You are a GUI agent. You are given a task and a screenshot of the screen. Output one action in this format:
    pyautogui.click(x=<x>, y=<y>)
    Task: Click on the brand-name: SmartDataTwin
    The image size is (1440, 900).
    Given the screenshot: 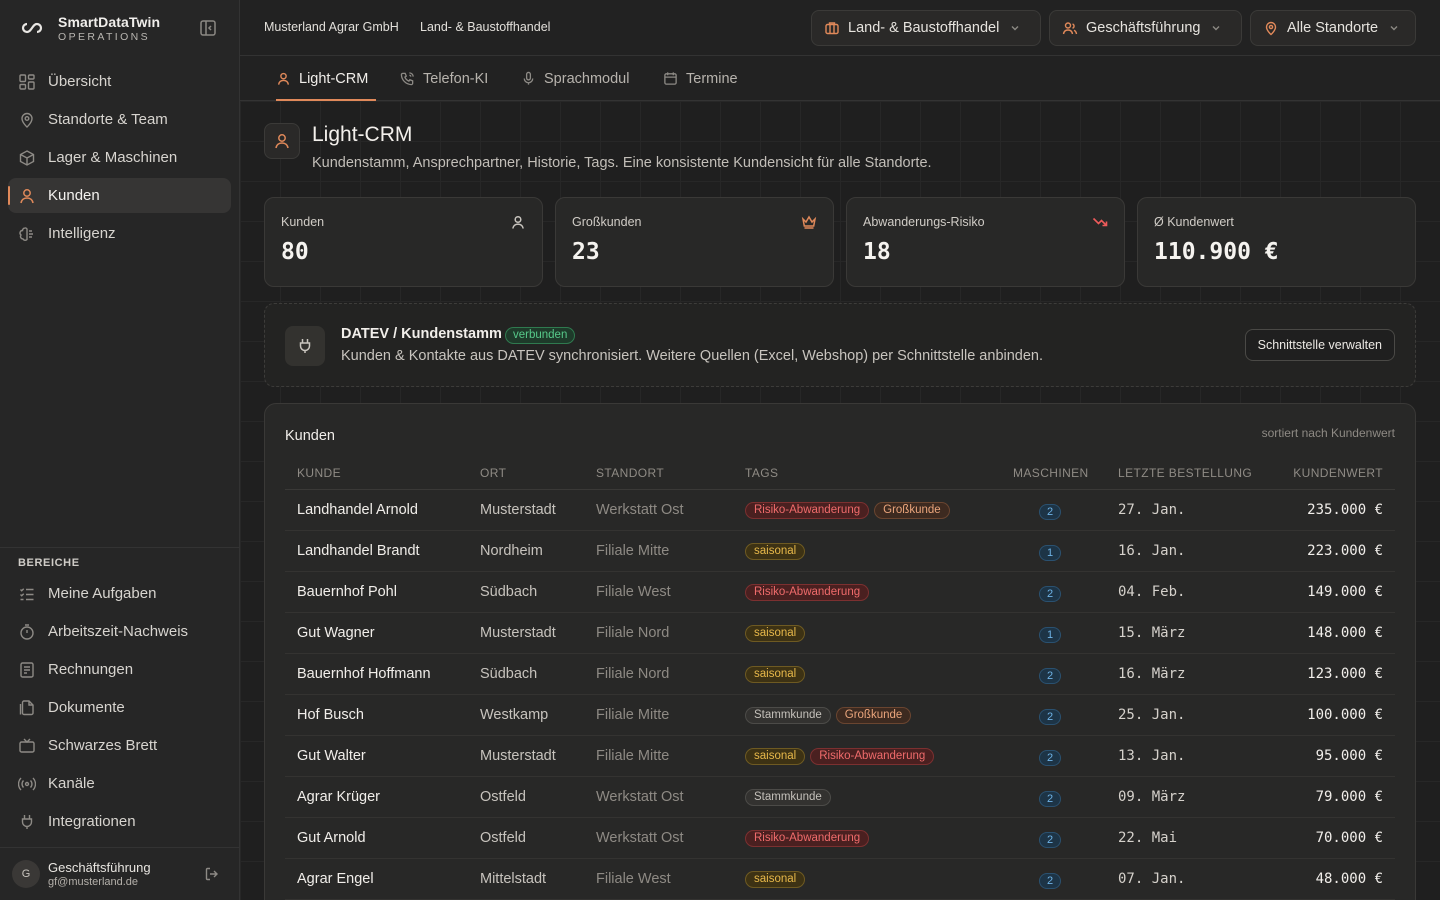 What is the action you would take?
    pyautogui.click(x=109, y=22)
    